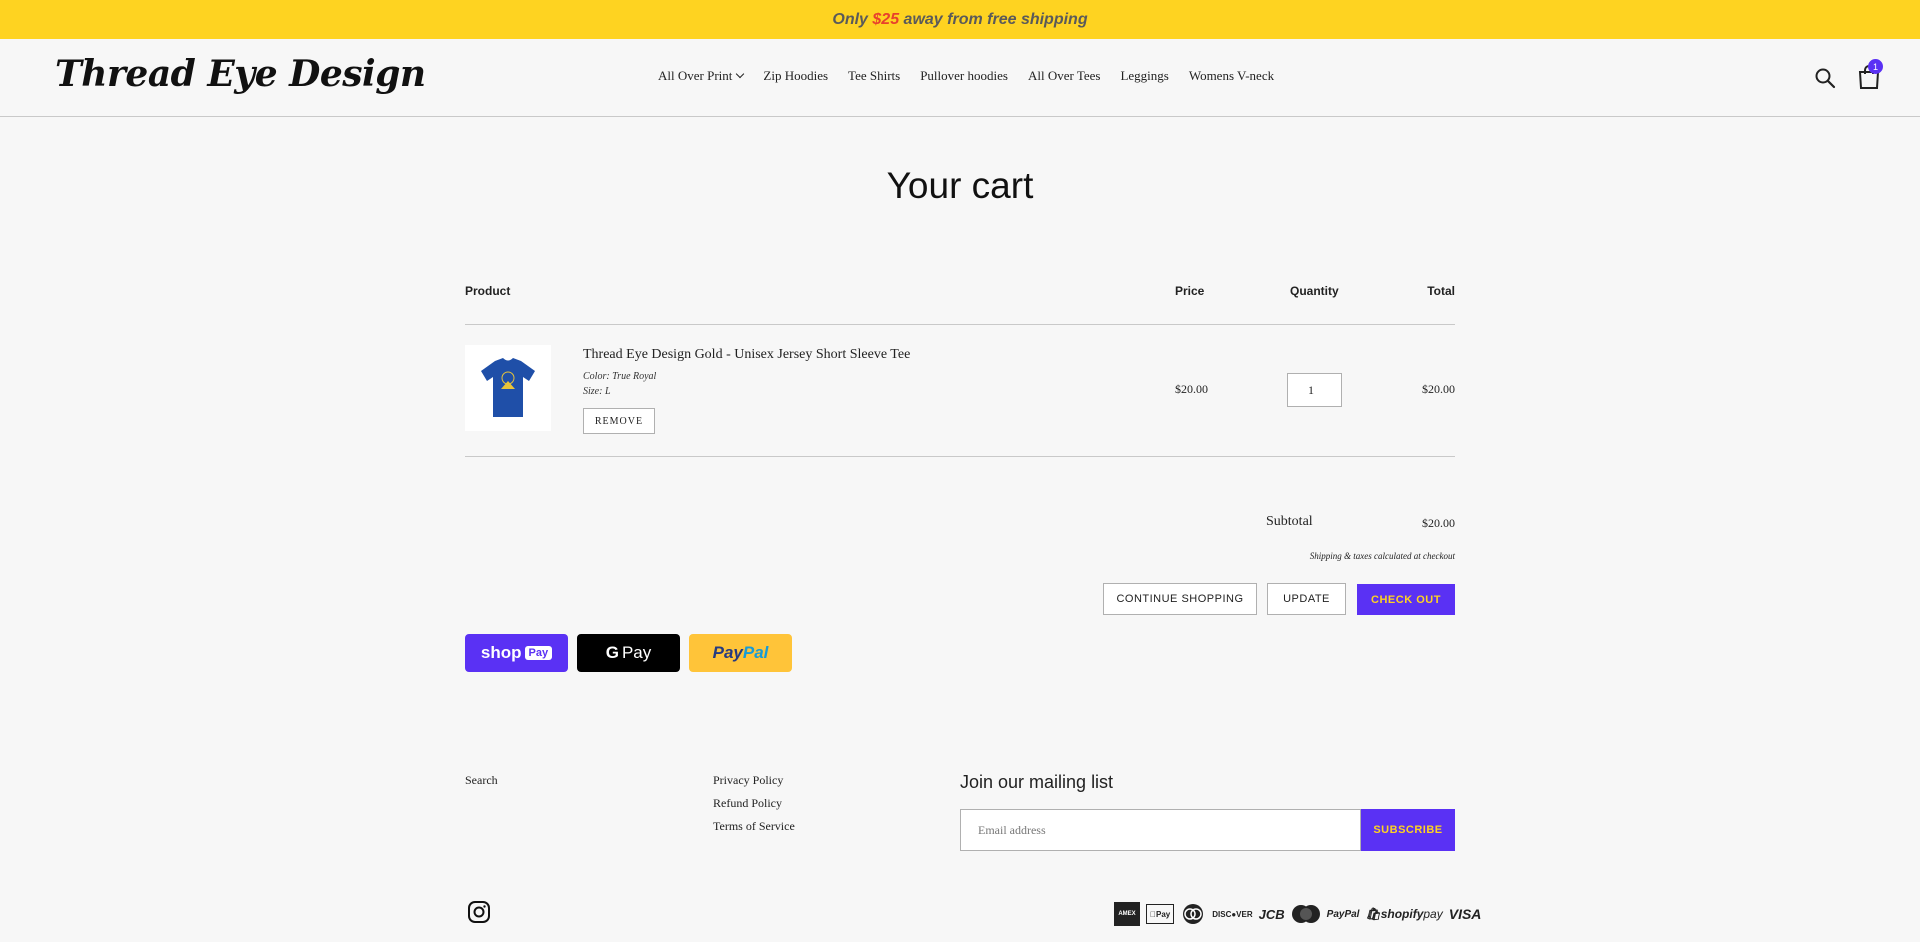  What do you see at coordinates (740, 74) in the screenshot?
I see `chevron-down-icon` at bounding box center [740, 74].